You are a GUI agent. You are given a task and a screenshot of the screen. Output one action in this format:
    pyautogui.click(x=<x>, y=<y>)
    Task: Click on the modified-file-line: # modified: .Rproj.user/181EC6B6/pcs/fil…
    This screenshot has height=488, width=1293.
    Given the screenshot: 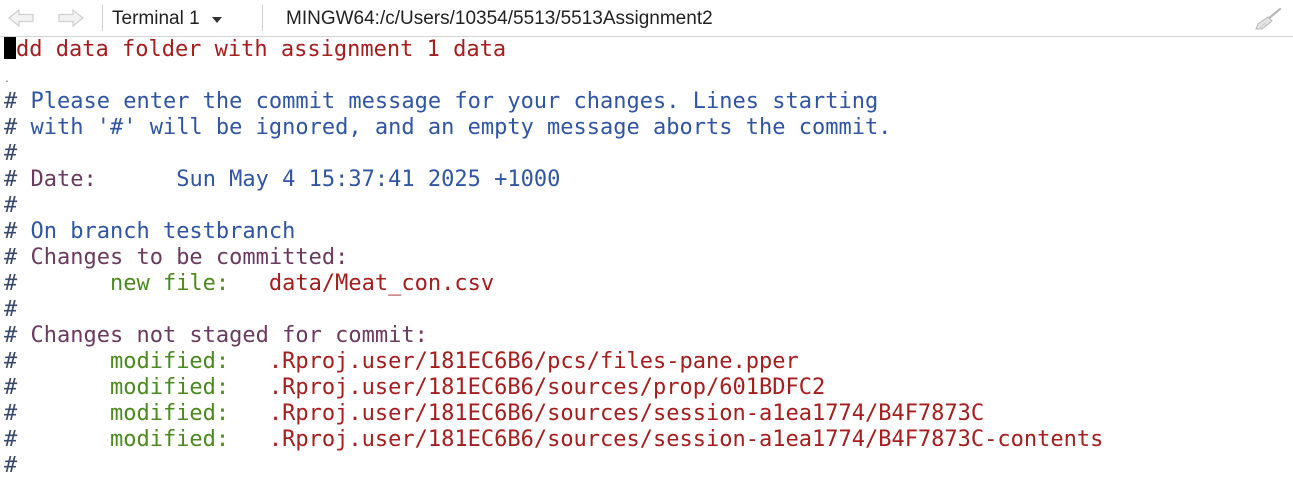 What is the action you would take?
    pyautogui.click(x=401, y=362)
    